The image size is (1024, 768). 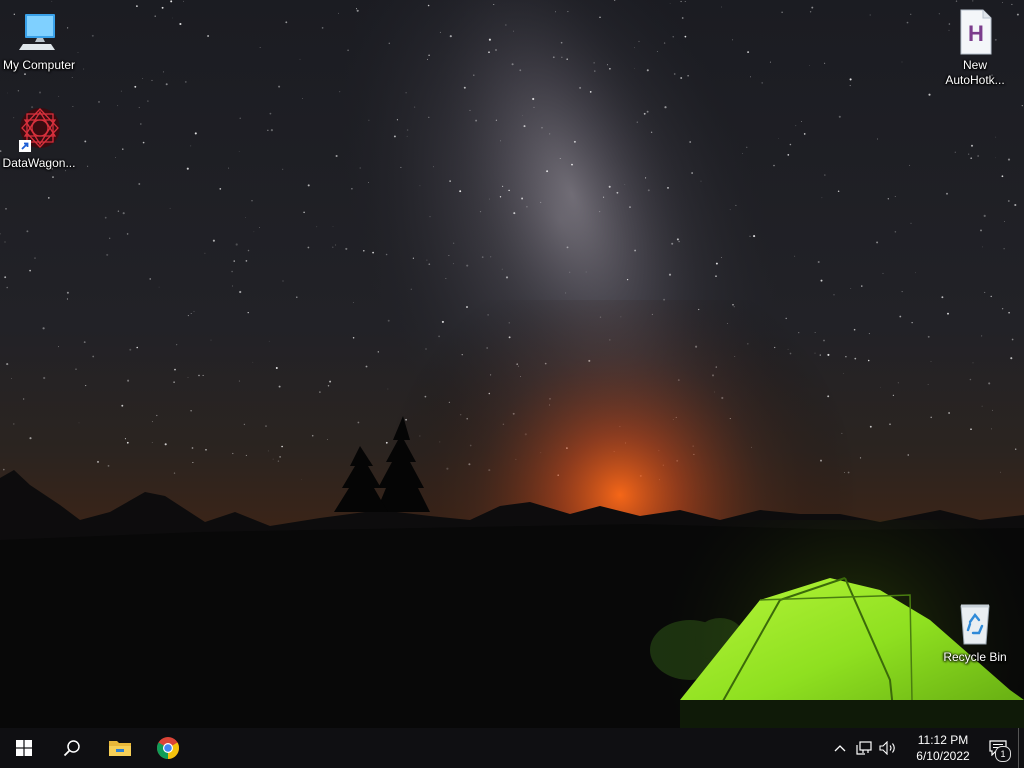 I want to click on icon-label: My Computer, so click(x=39, y=65).